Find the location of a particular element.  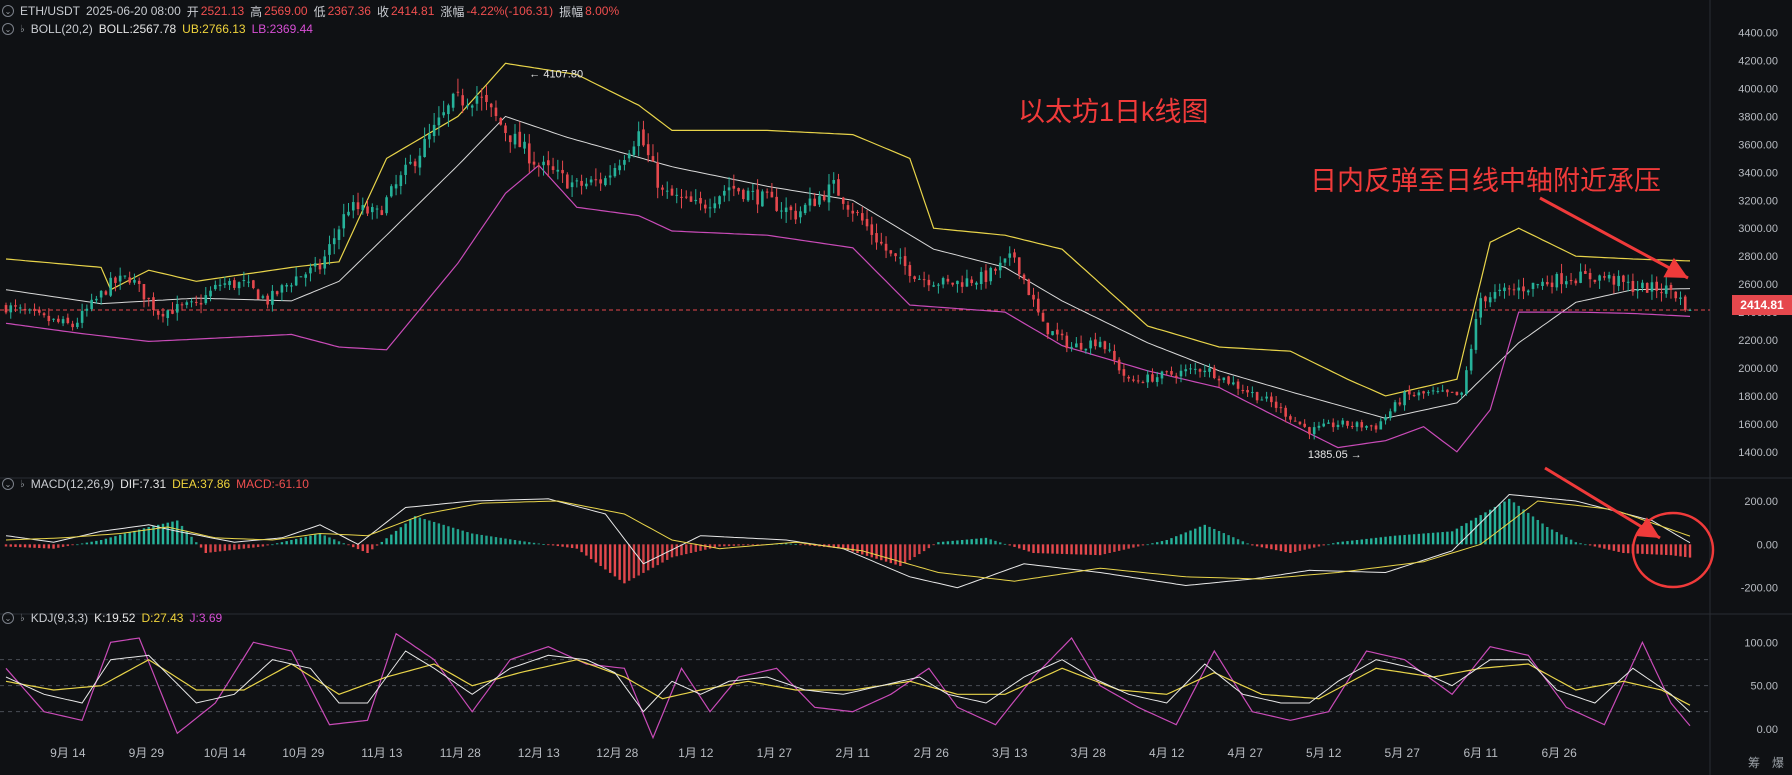

liquidation-button: 爆 is located at coordinates (1778, 762).